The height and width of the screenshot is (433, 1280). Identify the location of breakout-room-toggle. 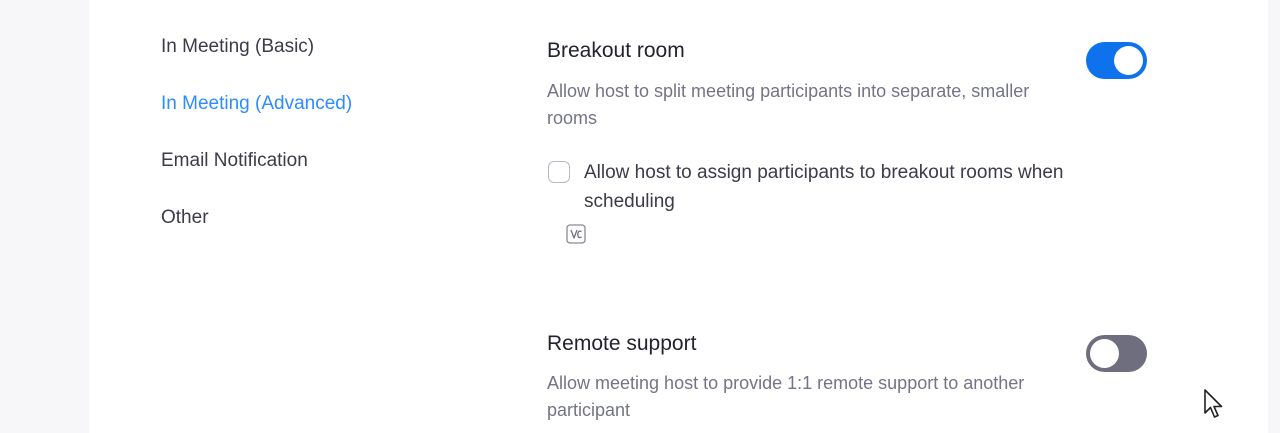
(1116, 60).